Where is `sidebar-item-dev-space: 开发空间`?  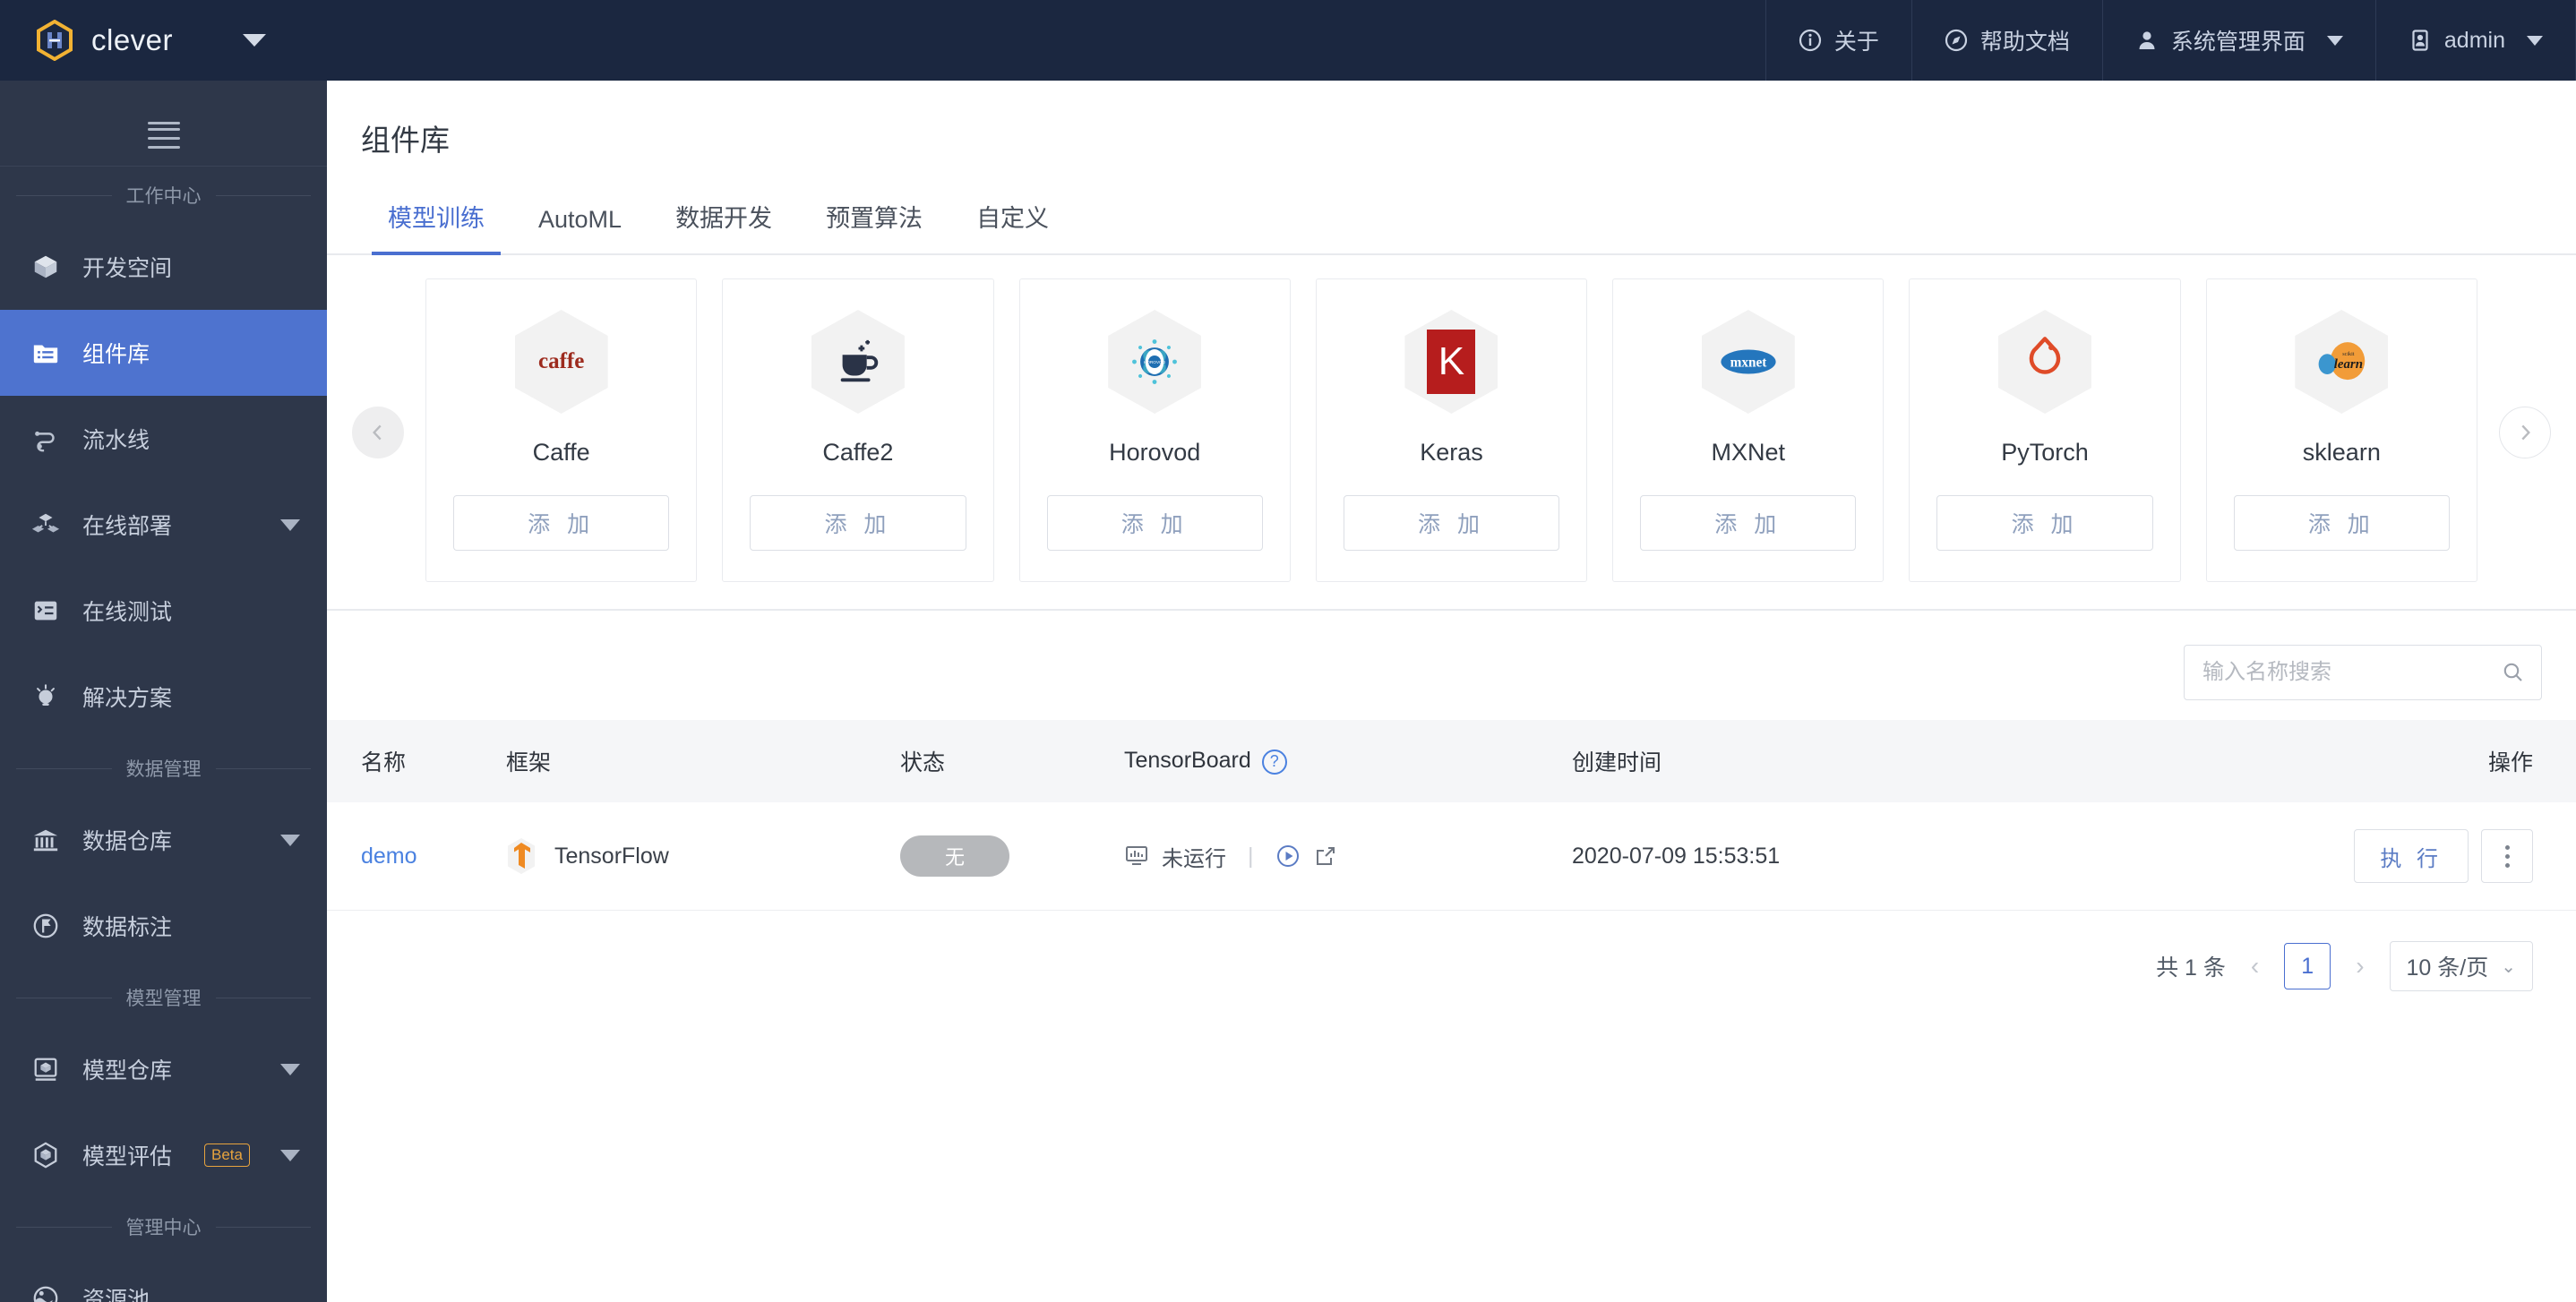 sidebar-item-dev-space: 开发空间 is located at coordinates (163, 267).